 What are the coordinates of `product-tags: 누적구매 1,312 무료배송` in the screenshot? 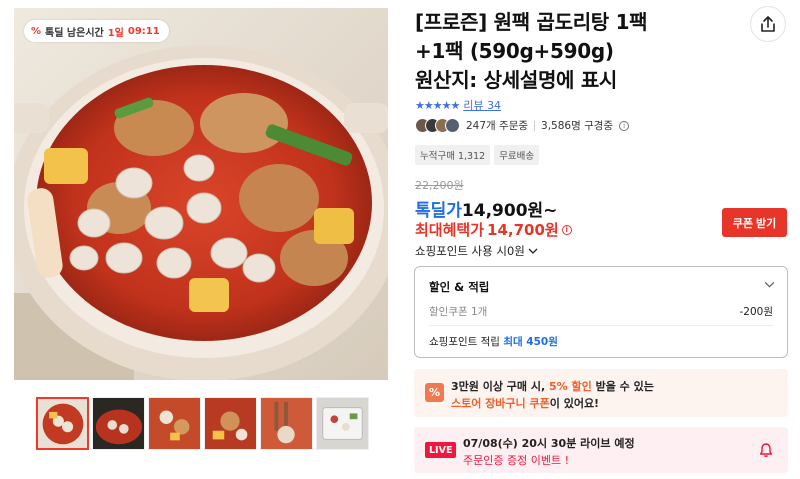 It's located at (477, 155).